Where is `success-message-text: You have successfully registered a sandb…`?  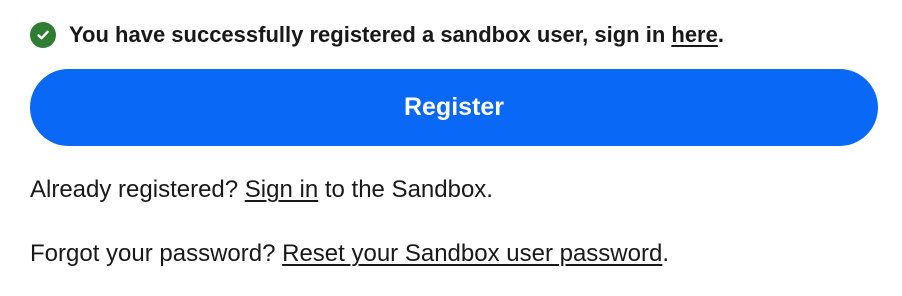 success-message-text: You have successfully registered a sandb… is located at coordinates (370, 34).